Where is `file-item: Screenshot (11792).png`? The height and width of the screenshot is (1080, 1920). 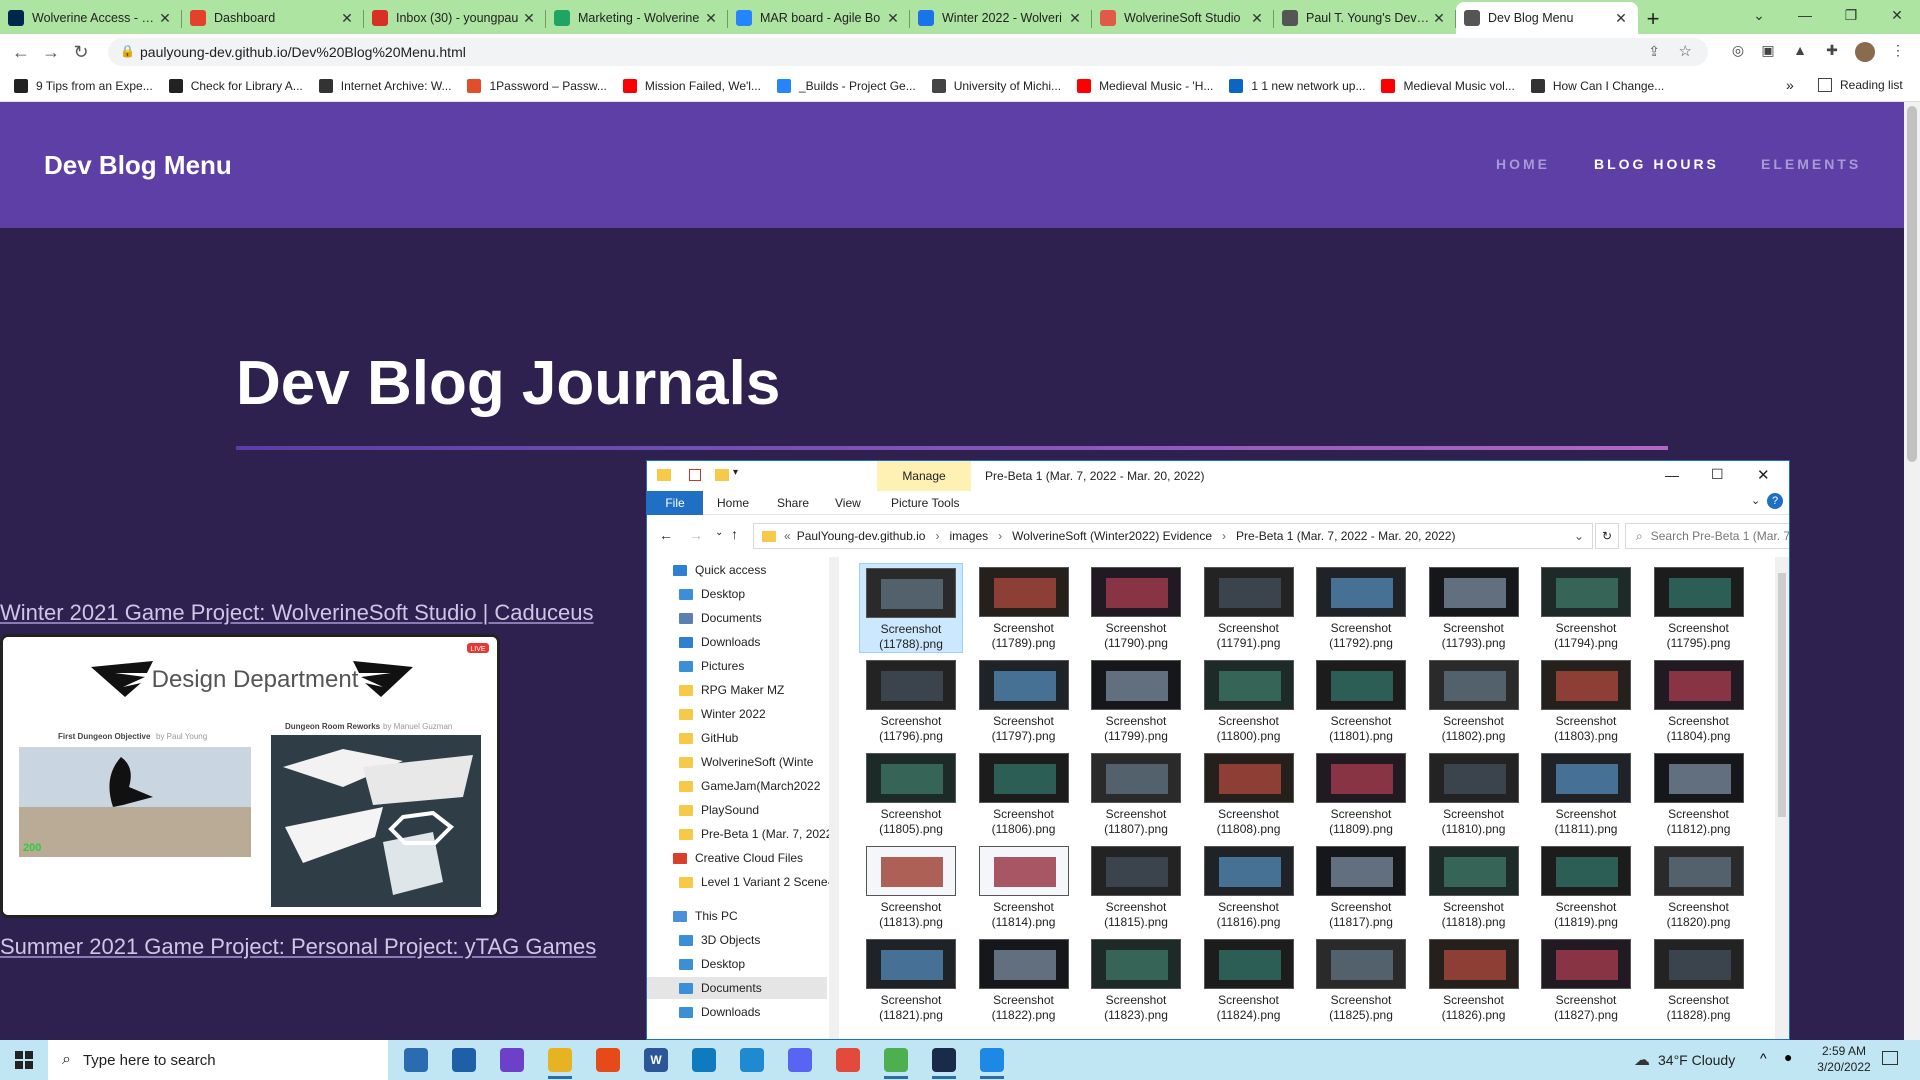
file-item: Screenshot (11792).png is located at coordinates (1361, 608).